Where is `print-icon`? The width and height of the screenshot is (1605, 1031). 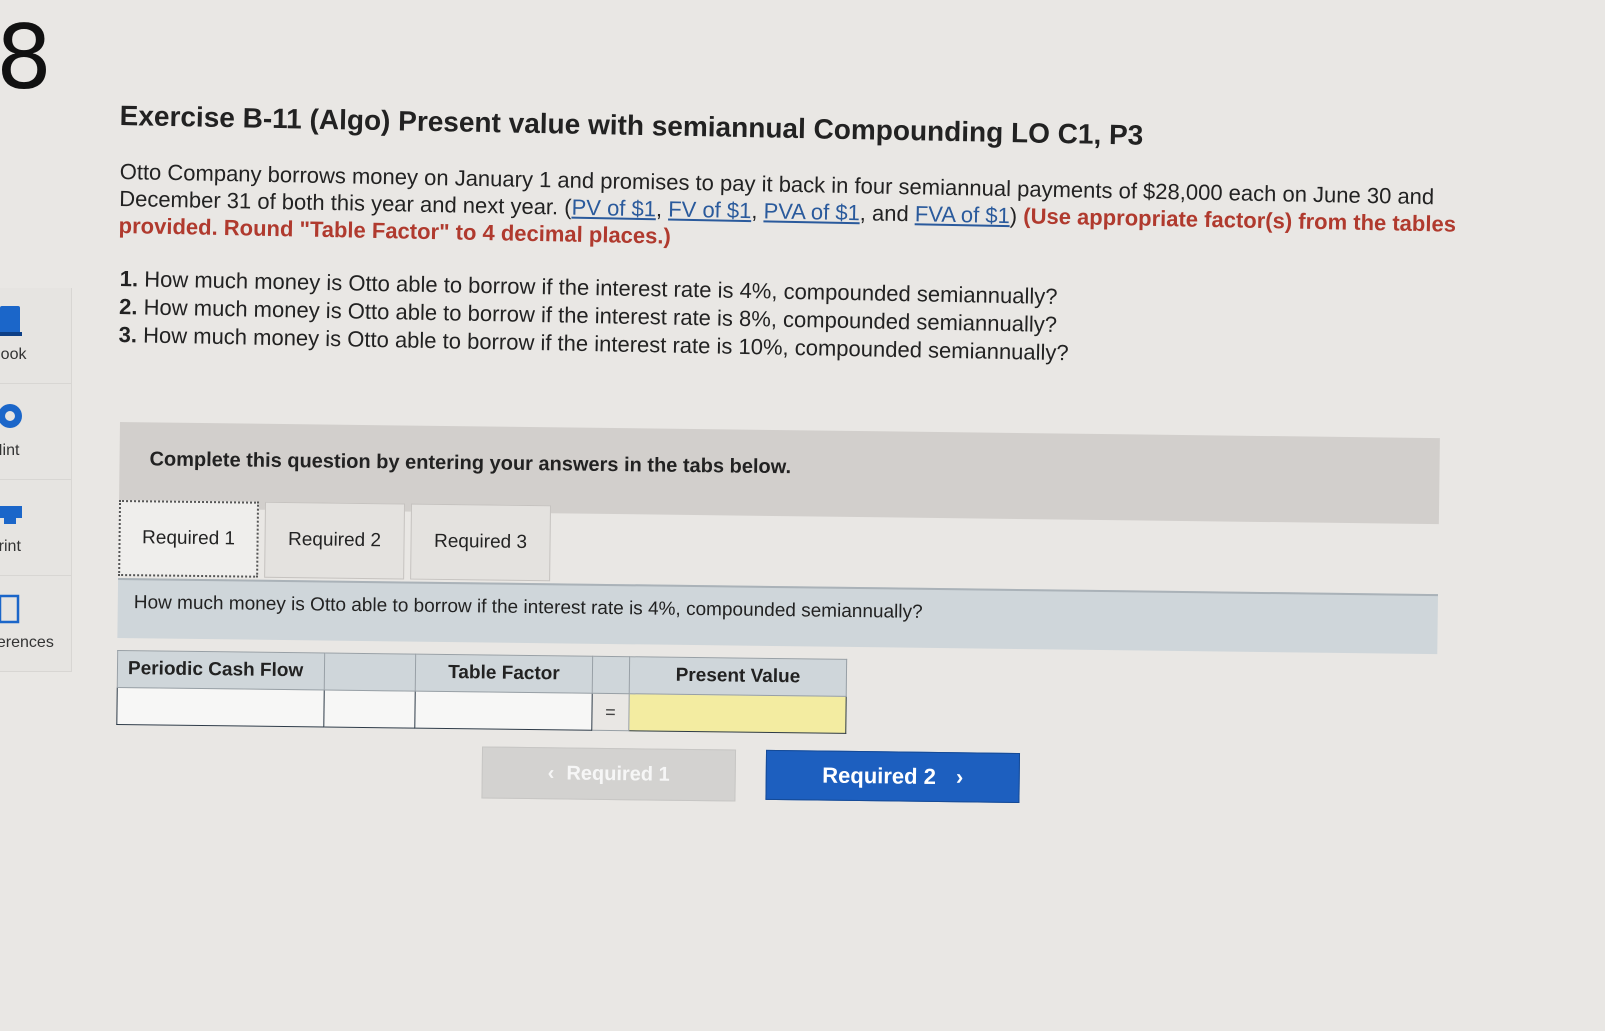 print-icon is located at coordinates (11, 512).